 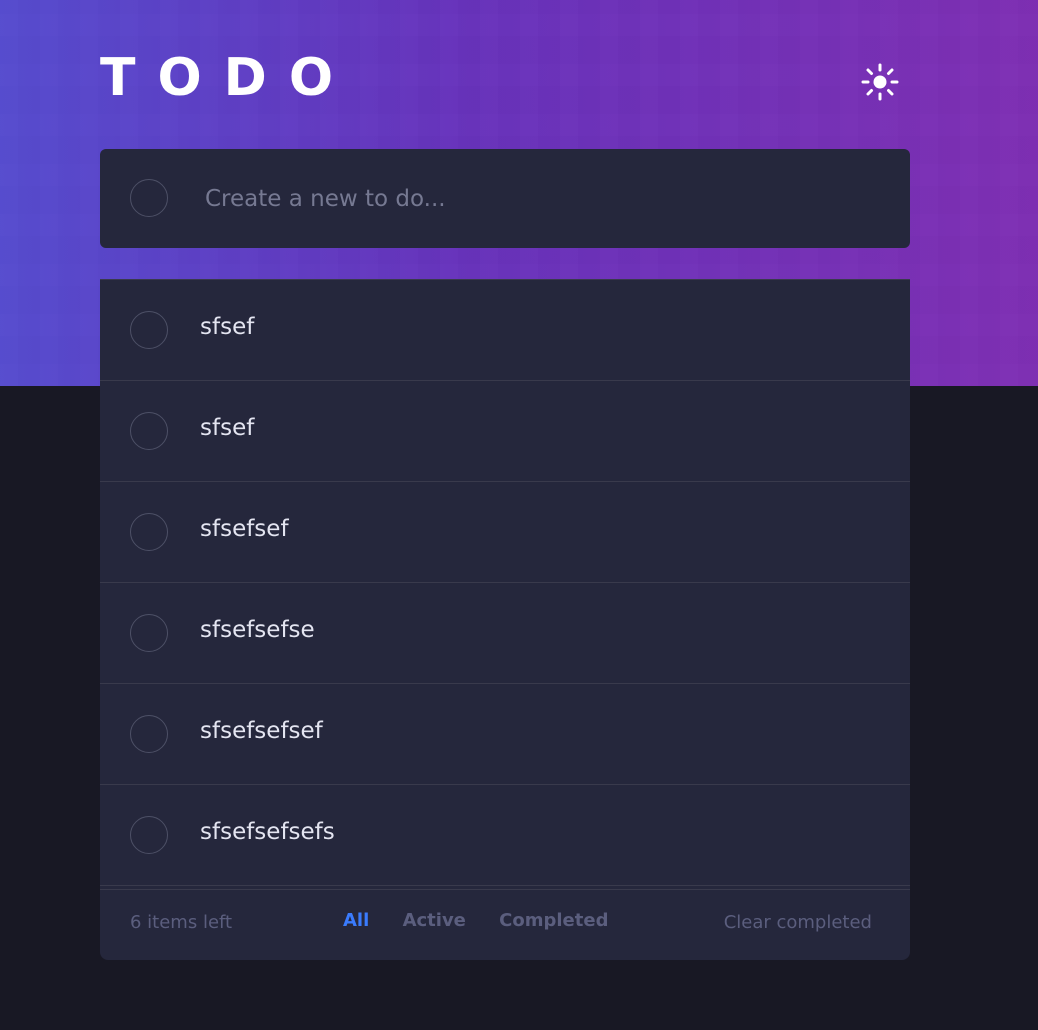 I want to click on theme-toggle-button, so click(x=880, y=82).